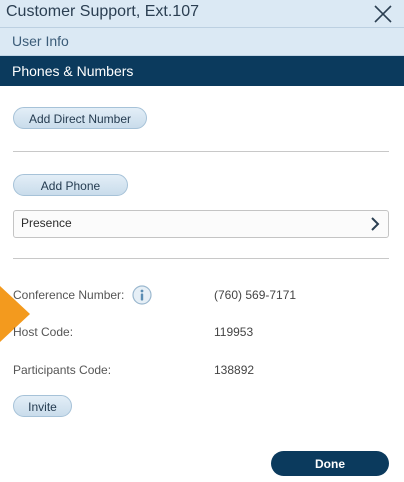  I want to click on add-phone-button: Add Phone, so click(70, 185).